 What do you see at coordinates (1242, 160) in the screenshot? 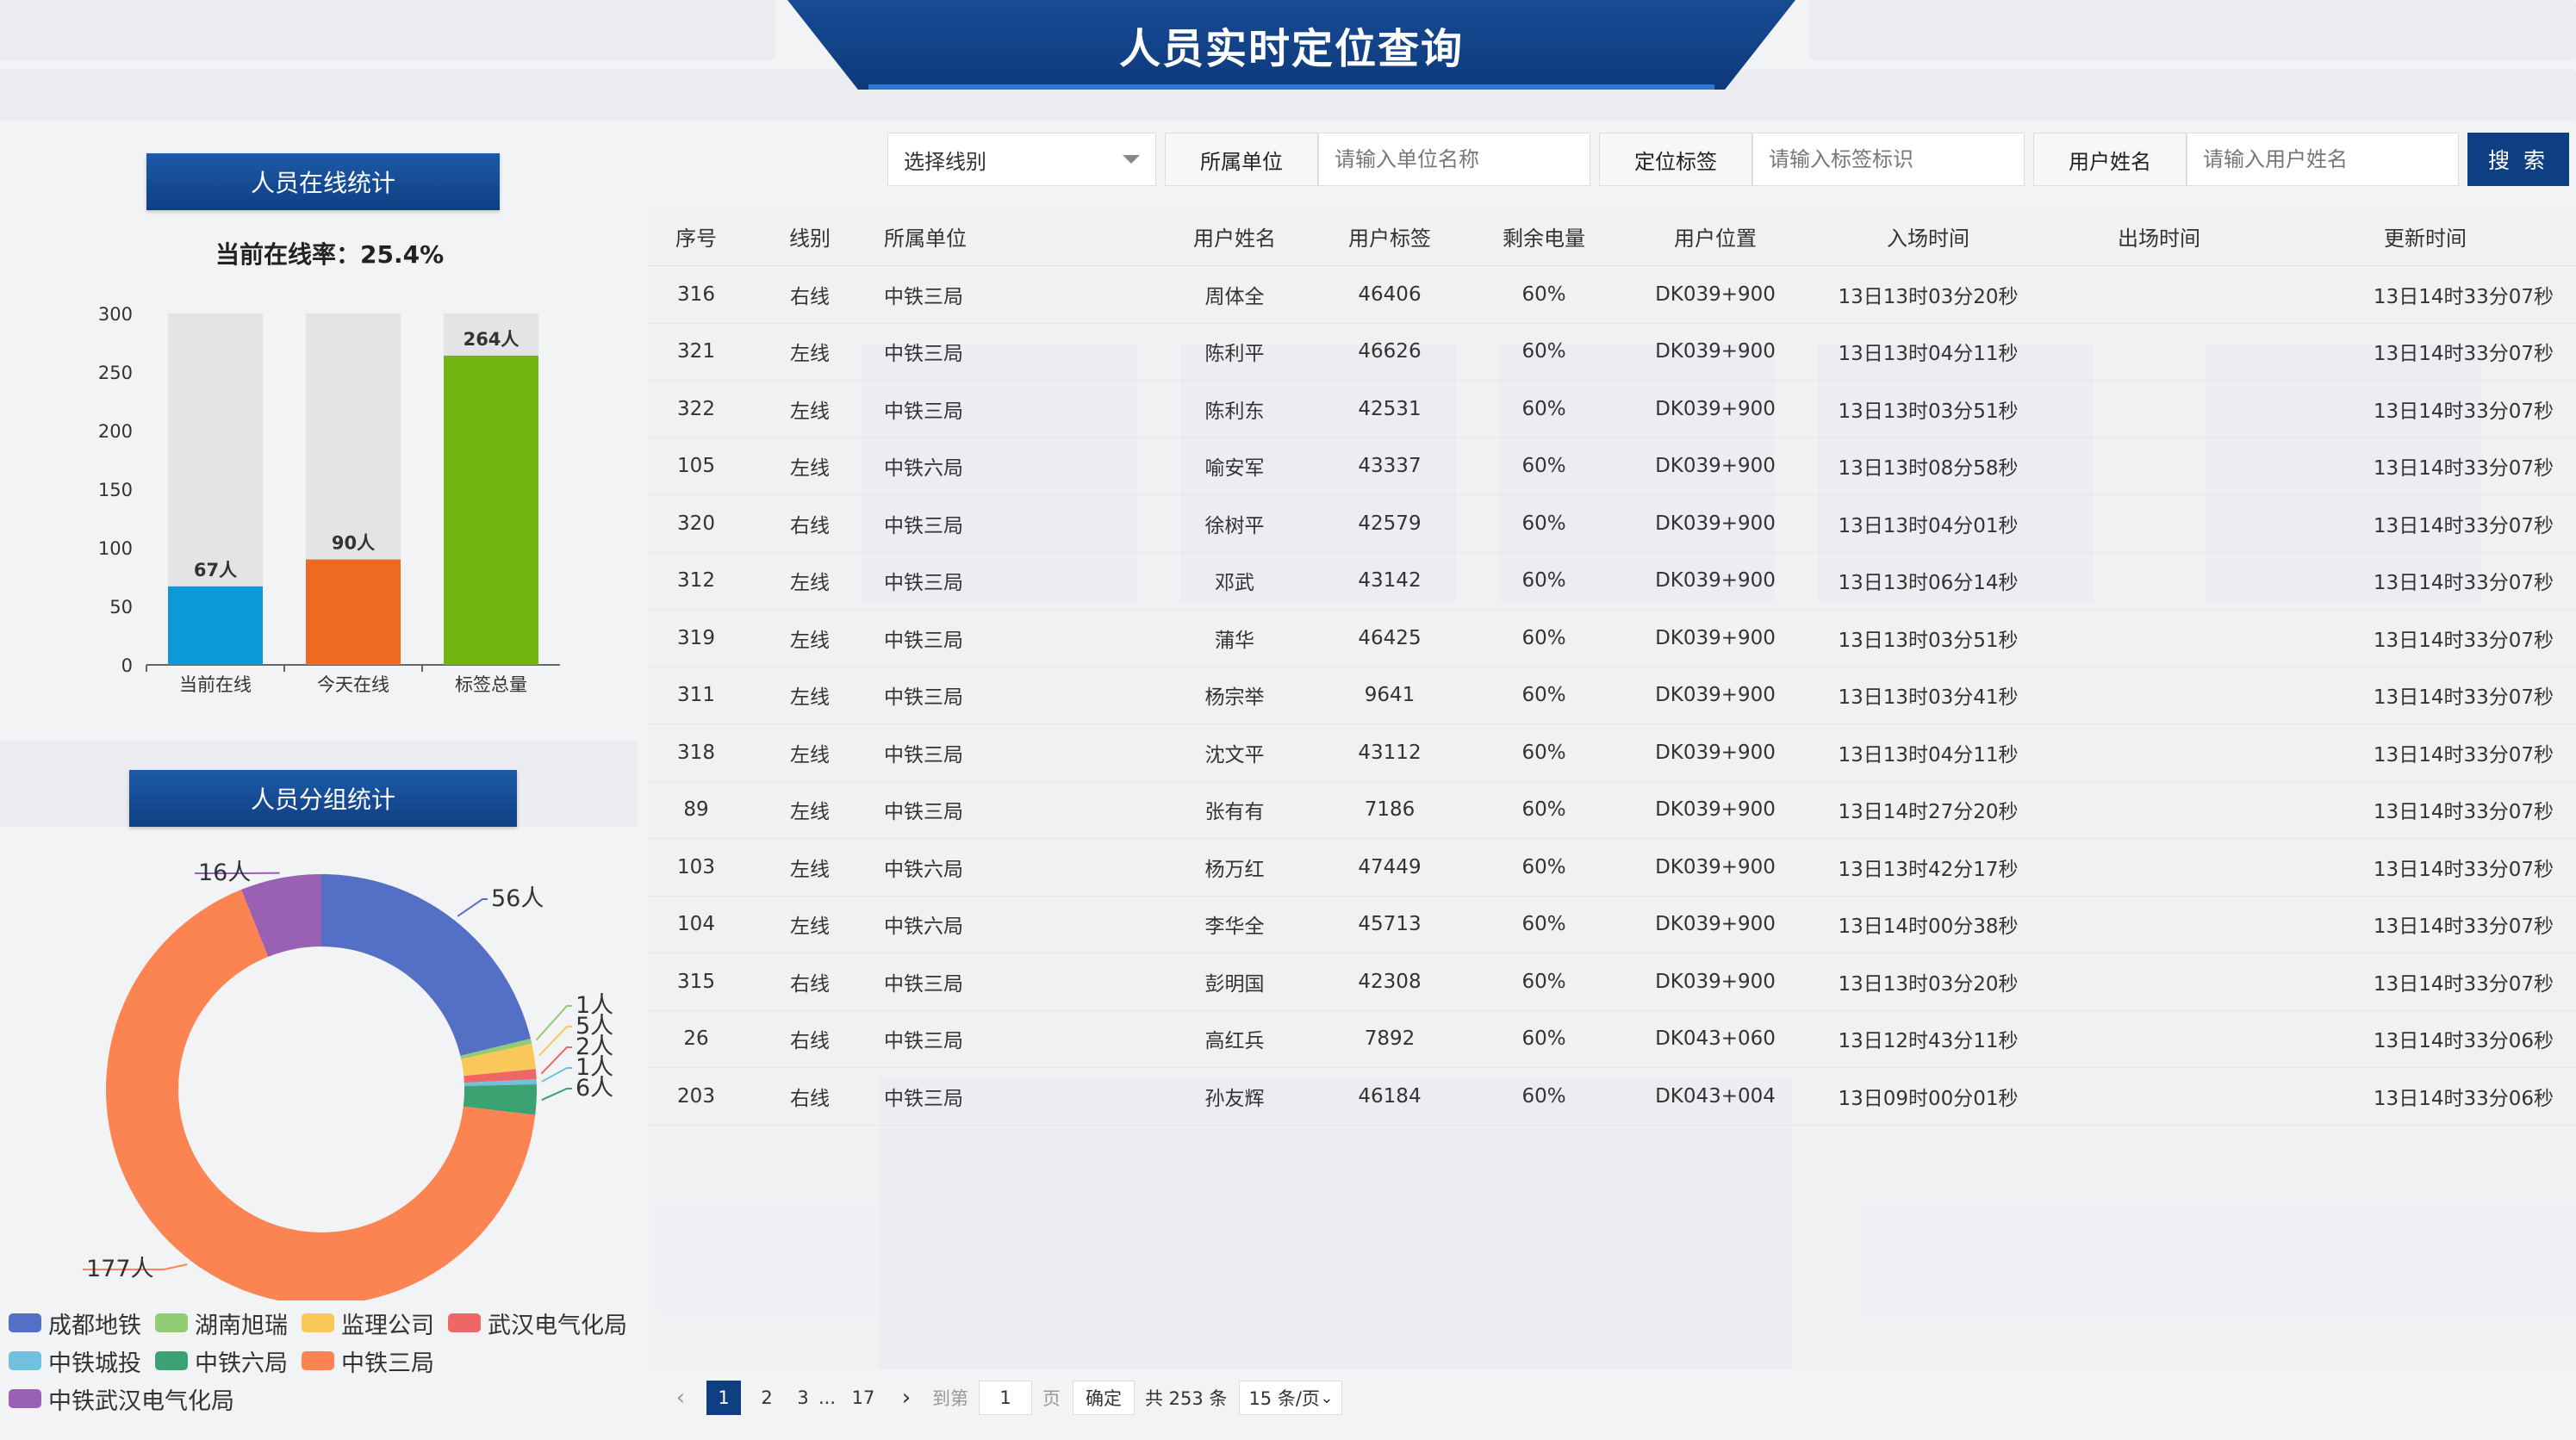
I see `unit-label: 所属单位` at bounding box center [1242, 160].